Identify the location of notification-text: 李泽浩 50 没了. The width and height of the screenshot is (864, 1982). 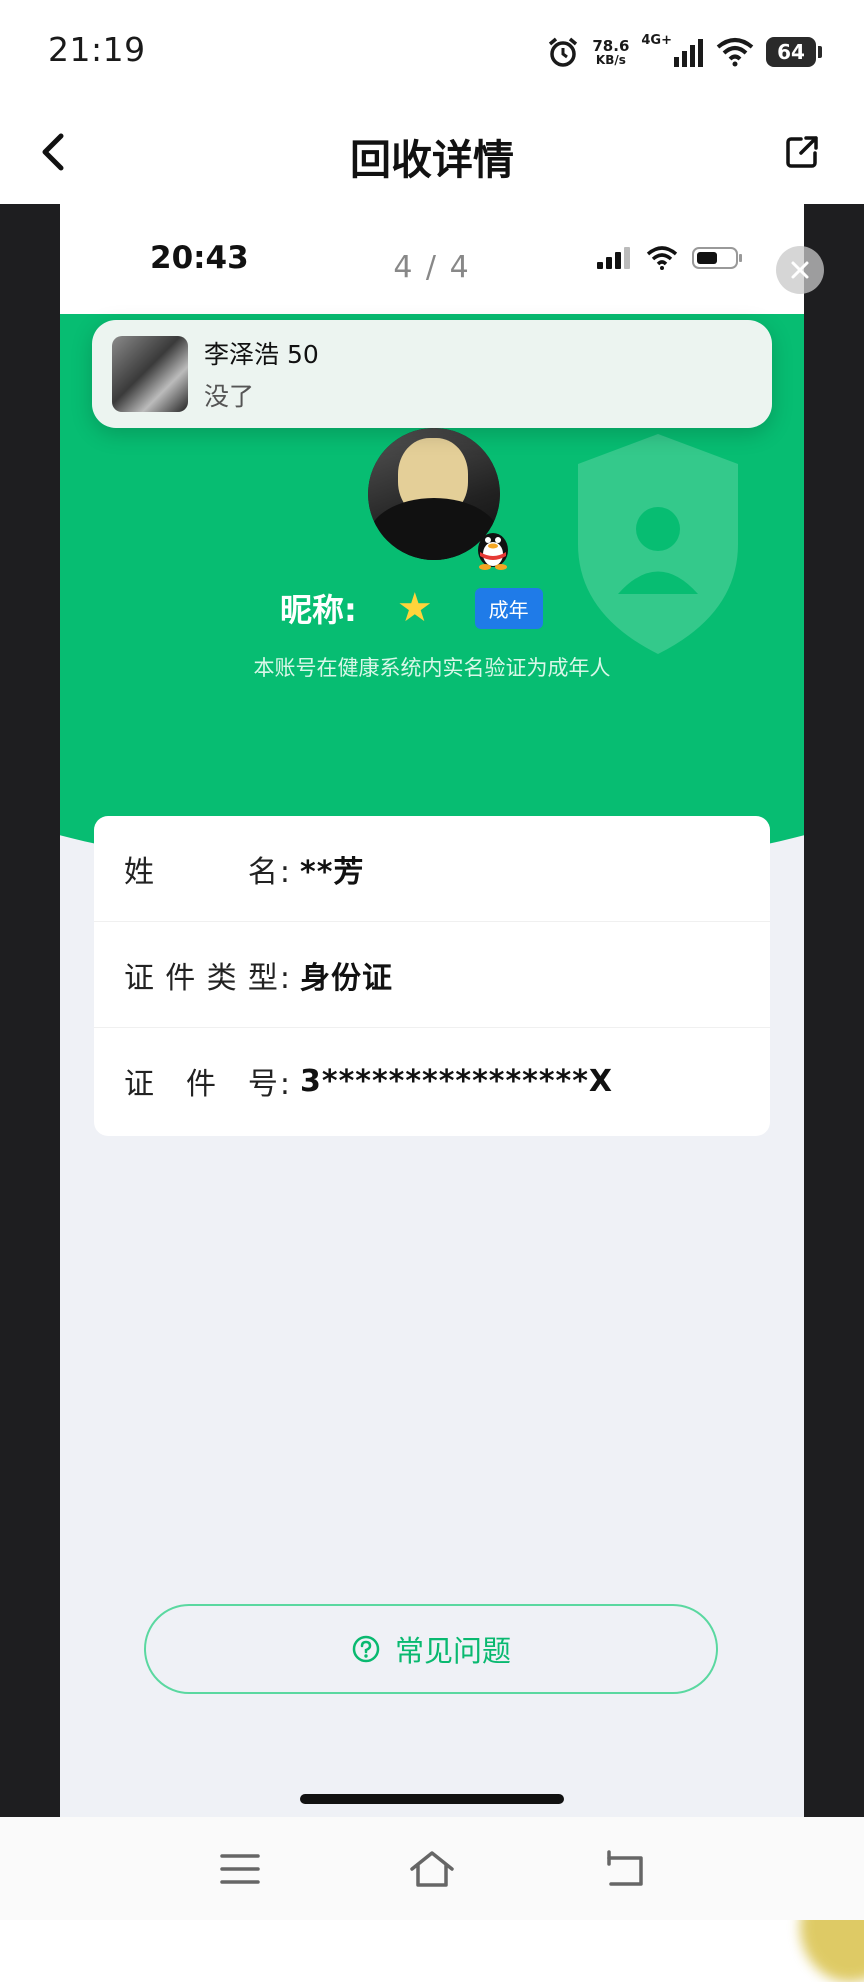
(261, 374).